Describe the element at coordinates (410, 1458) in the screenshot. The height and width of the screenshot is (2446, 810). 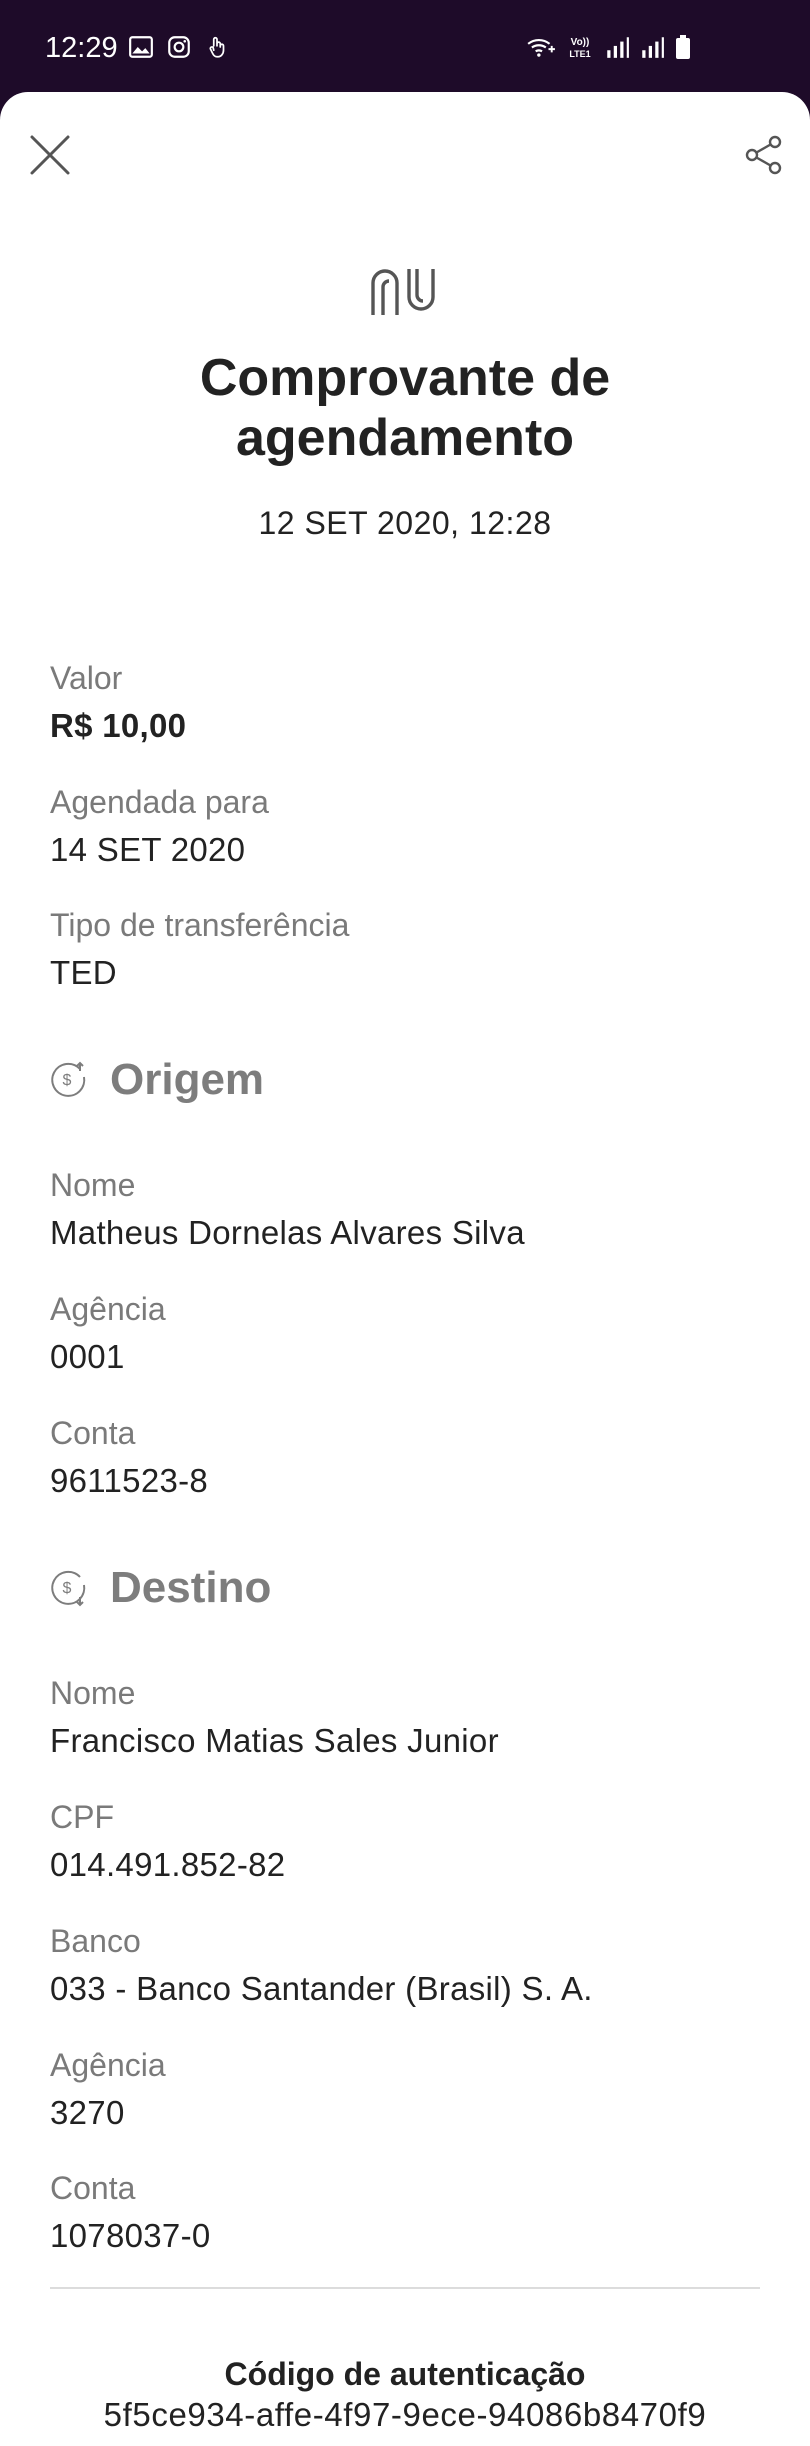
I see `origem-conta-field: Conta 9611523-8` at that location.